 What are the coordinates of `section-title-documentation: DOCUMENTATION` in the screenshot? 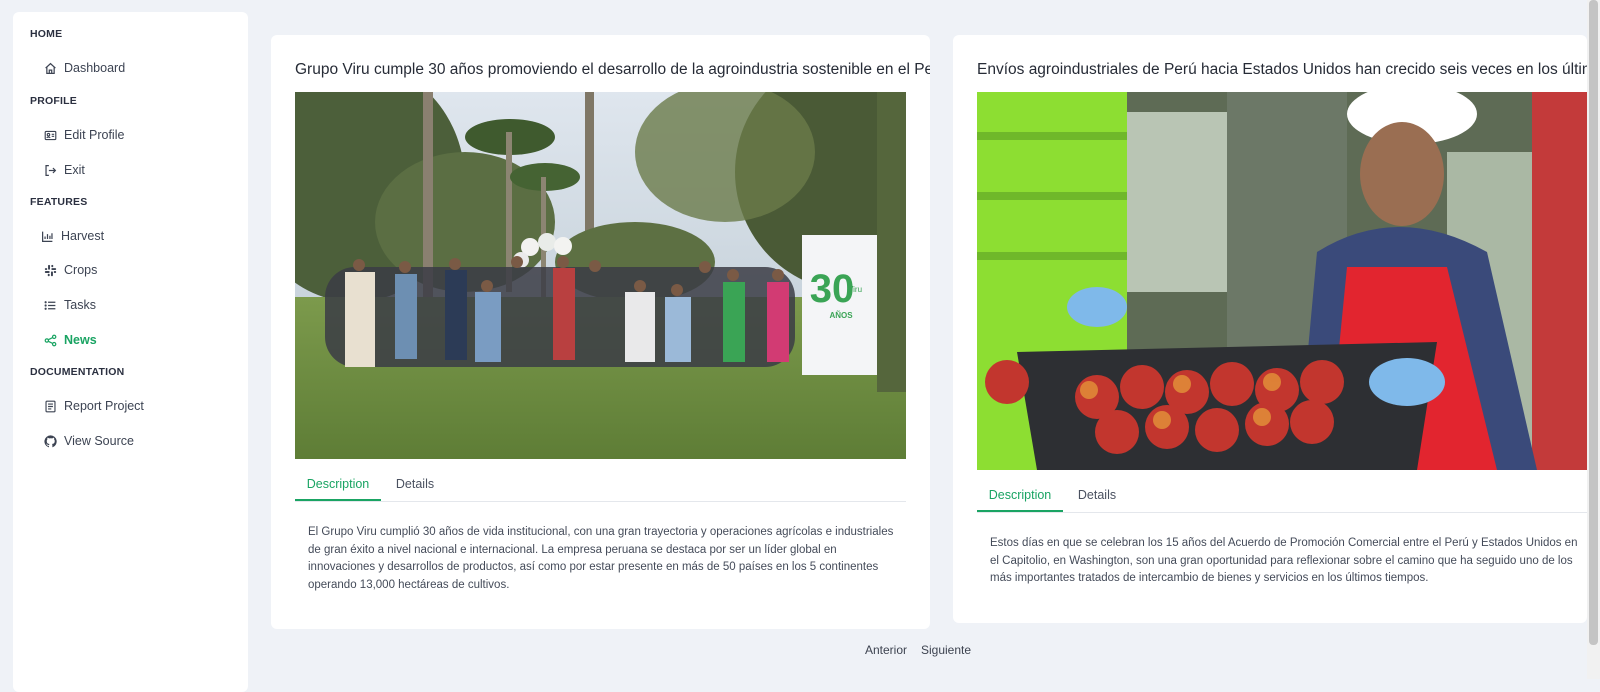 It's located at (77, 372).